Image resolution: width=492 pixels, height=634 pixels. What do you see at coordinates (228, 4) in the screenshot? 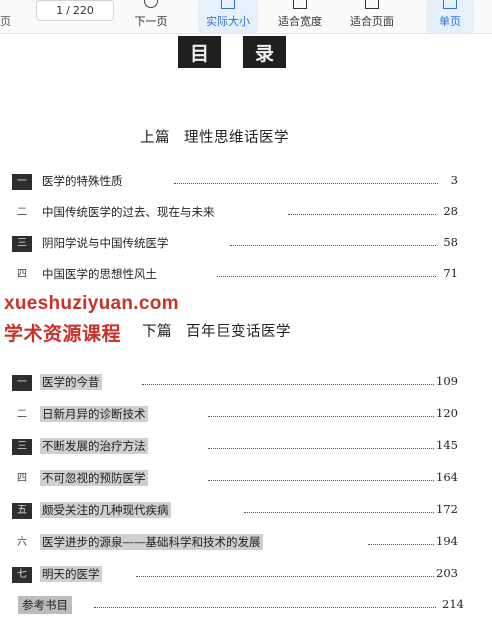
I see `actual-size-icon` at bounding box center [228, 4].